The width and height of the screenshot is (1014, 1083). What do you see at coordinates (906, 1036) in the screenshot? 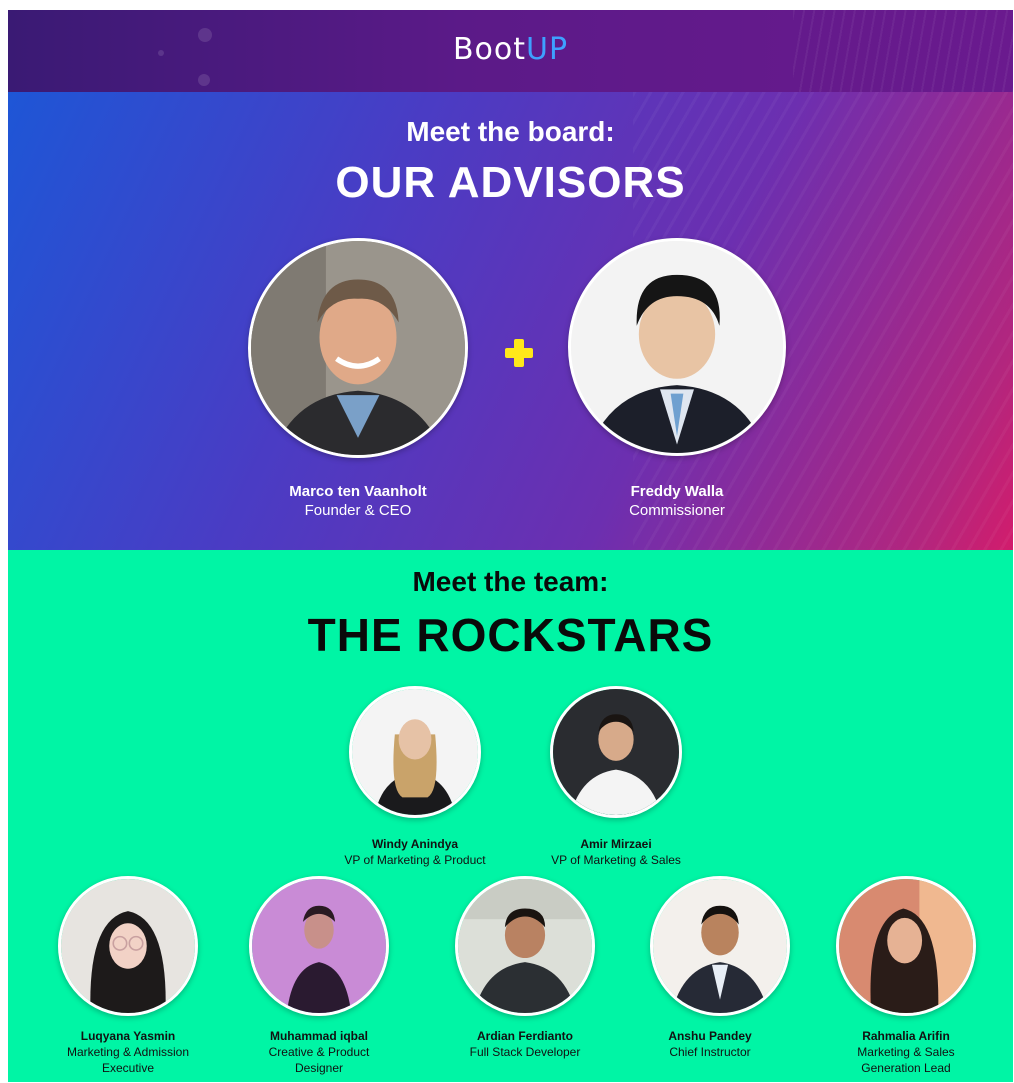
I see `member-name: Rahmalia Arifin` at bounding box center [906, 1036].